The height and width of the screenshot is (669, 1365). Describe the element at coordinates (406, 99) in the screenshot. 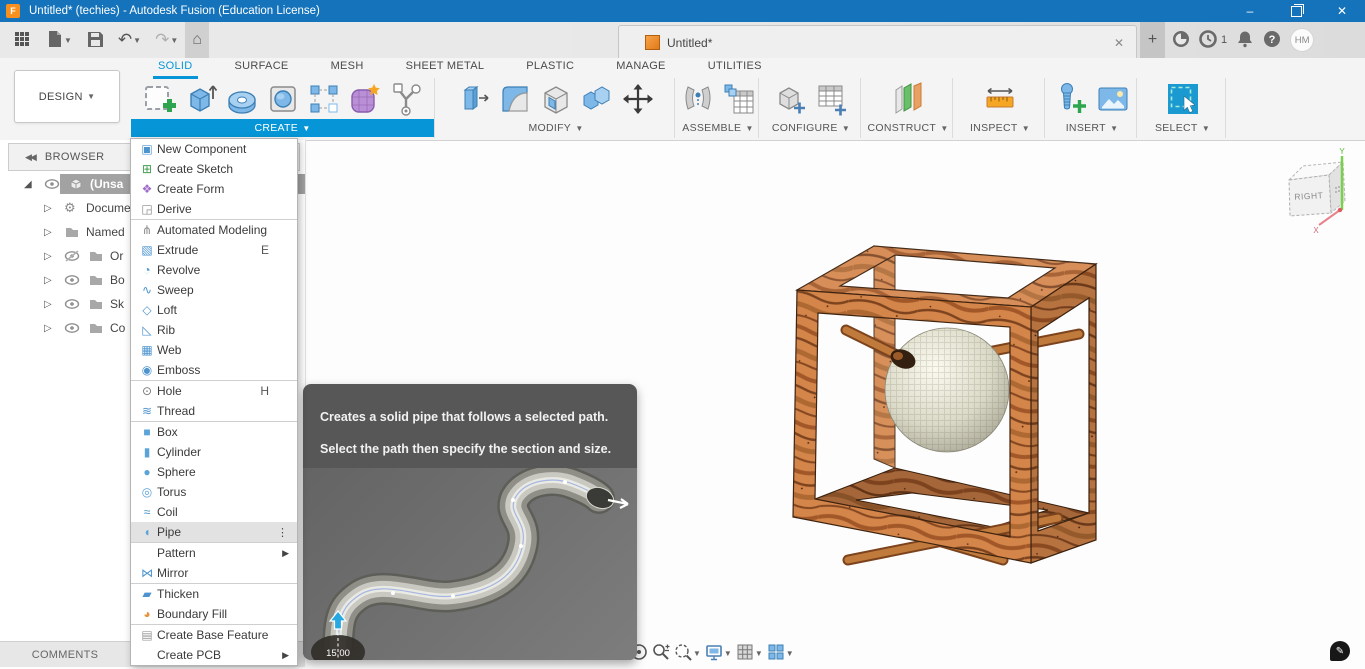

I see `automated-modeling-tool-icon` at that location.